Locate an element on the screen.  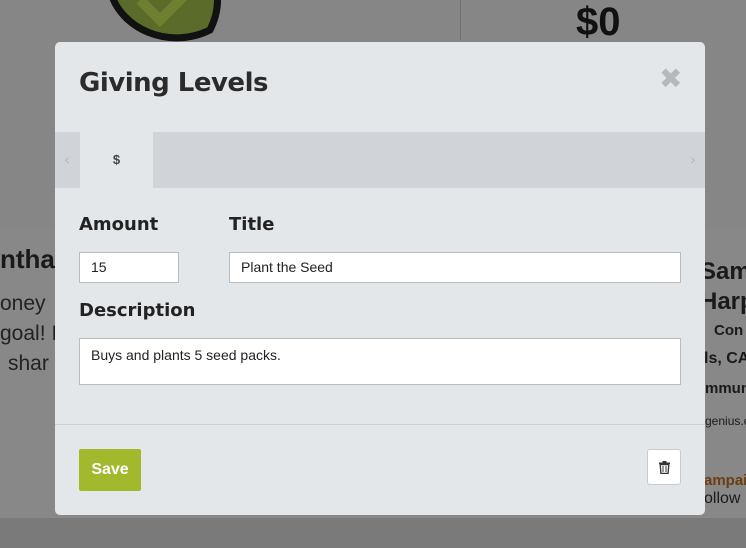
background-organizer-name: Harp is located at coordinates (723, 301).